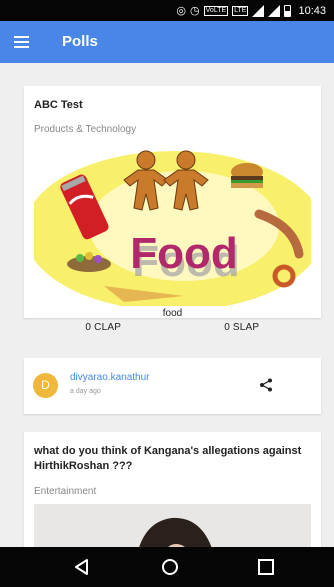  I want to click on home-icon, so click(170, 567).